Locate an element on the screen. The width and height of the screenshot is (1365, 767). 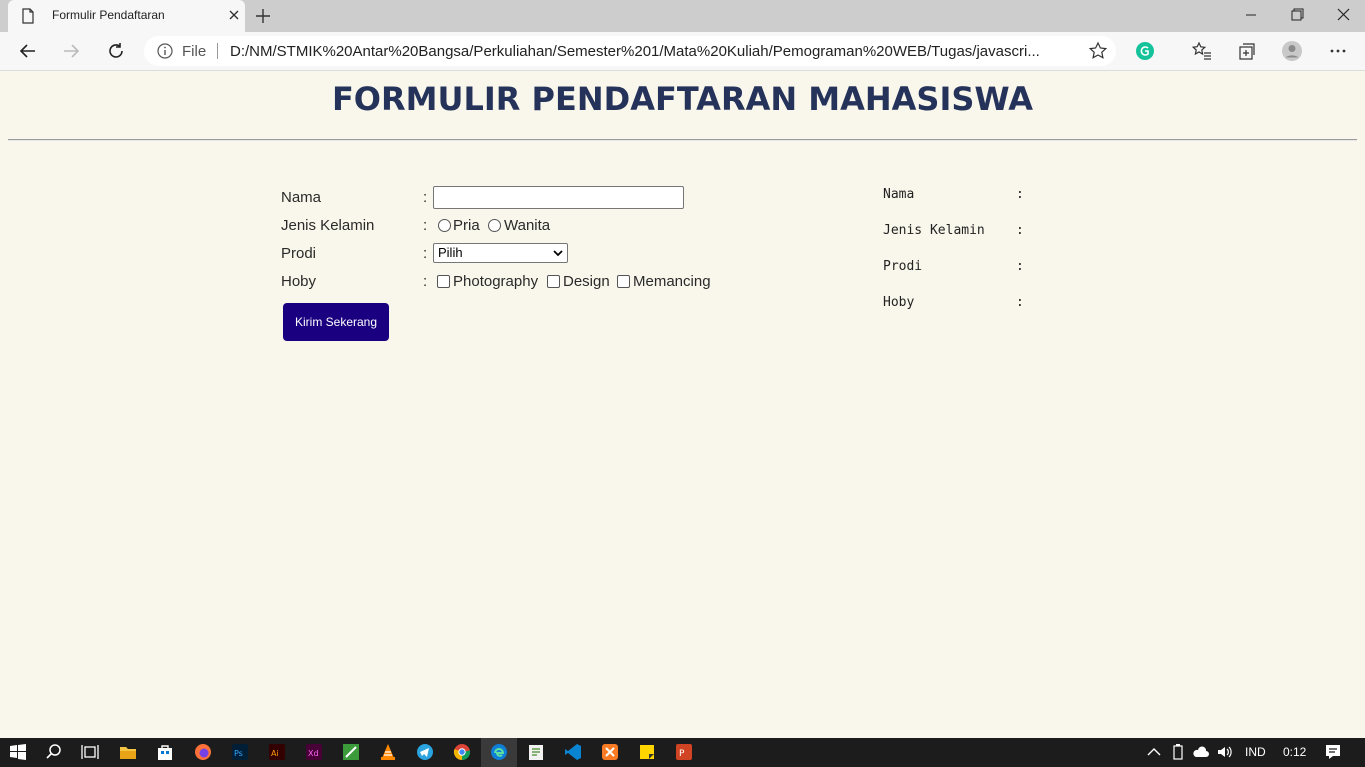
design-label: Design is located at coordinates (586, 281).